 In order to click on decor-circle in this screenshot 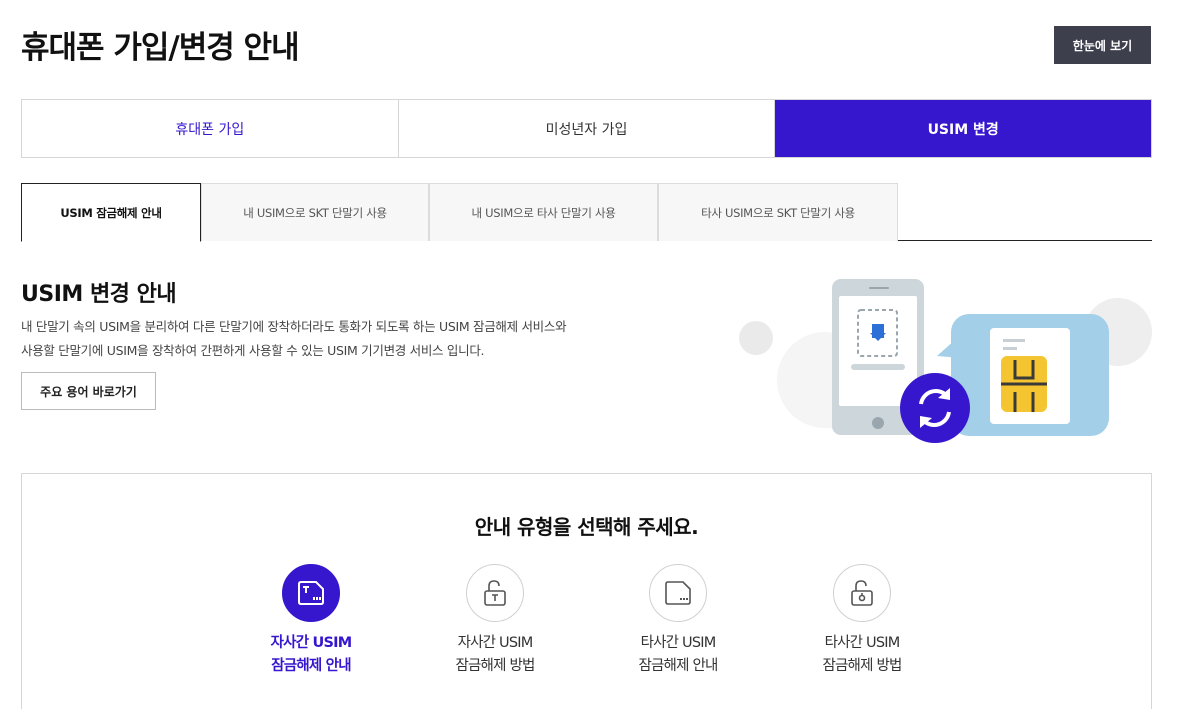, I will do `click(756, 338)`.